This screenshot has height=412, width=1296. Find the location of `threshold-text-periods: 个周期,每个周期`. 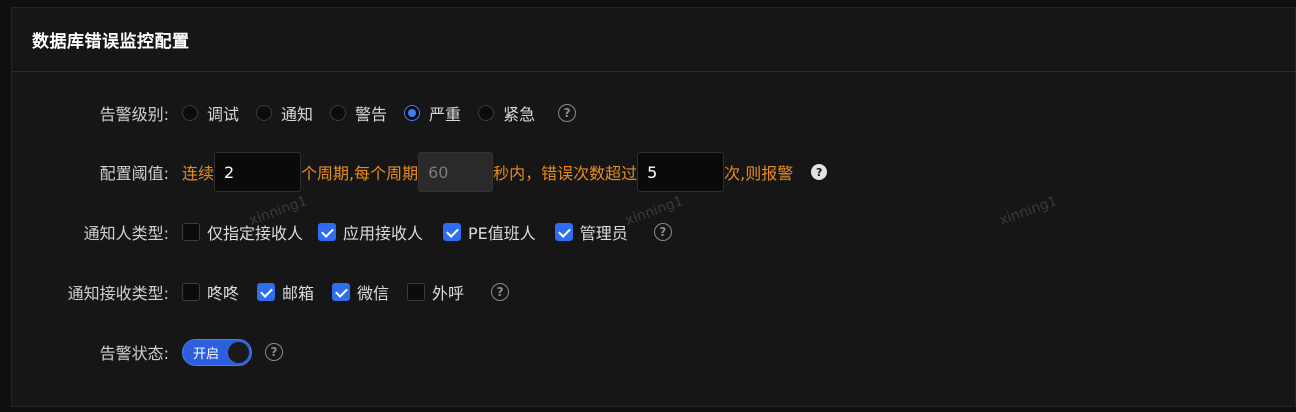

threshold-text-periods: 个周期,每个周期 is located at coordinates (360, 173).